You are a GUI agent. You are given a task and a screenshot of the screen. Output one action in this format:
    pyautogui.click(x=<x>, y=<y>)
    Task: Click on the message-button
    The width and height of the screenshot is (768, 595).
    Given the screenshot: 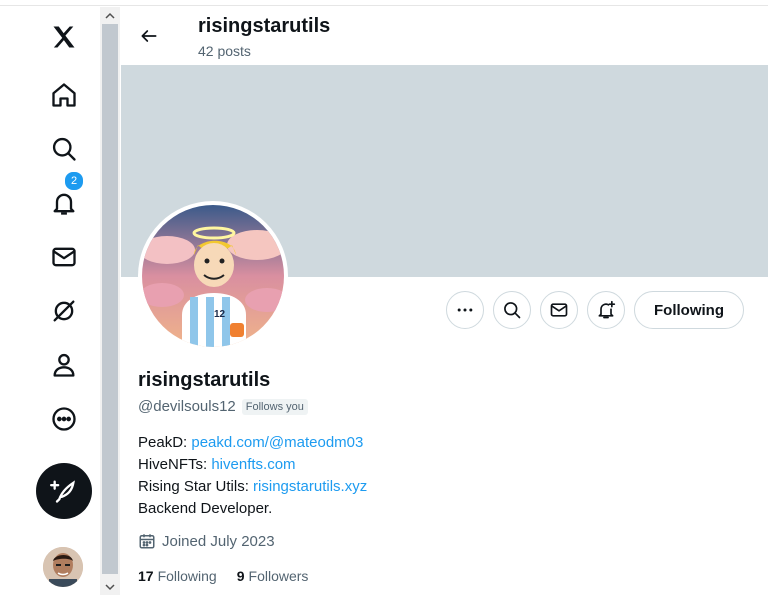 What is the action you would take?
    pyautogui.click(x=559, y=310)
    